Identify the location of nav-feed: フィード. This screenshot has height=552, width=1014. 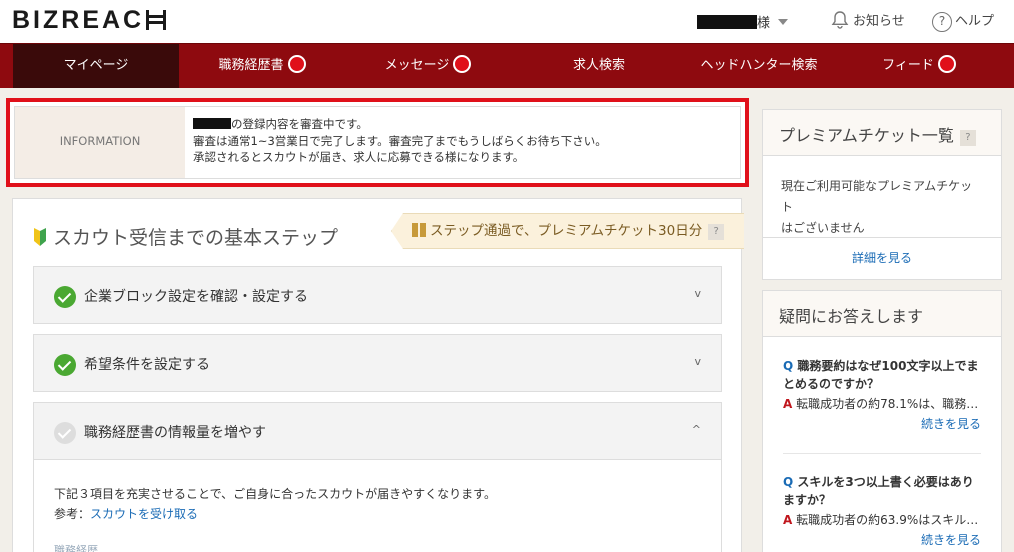
(919, 66).